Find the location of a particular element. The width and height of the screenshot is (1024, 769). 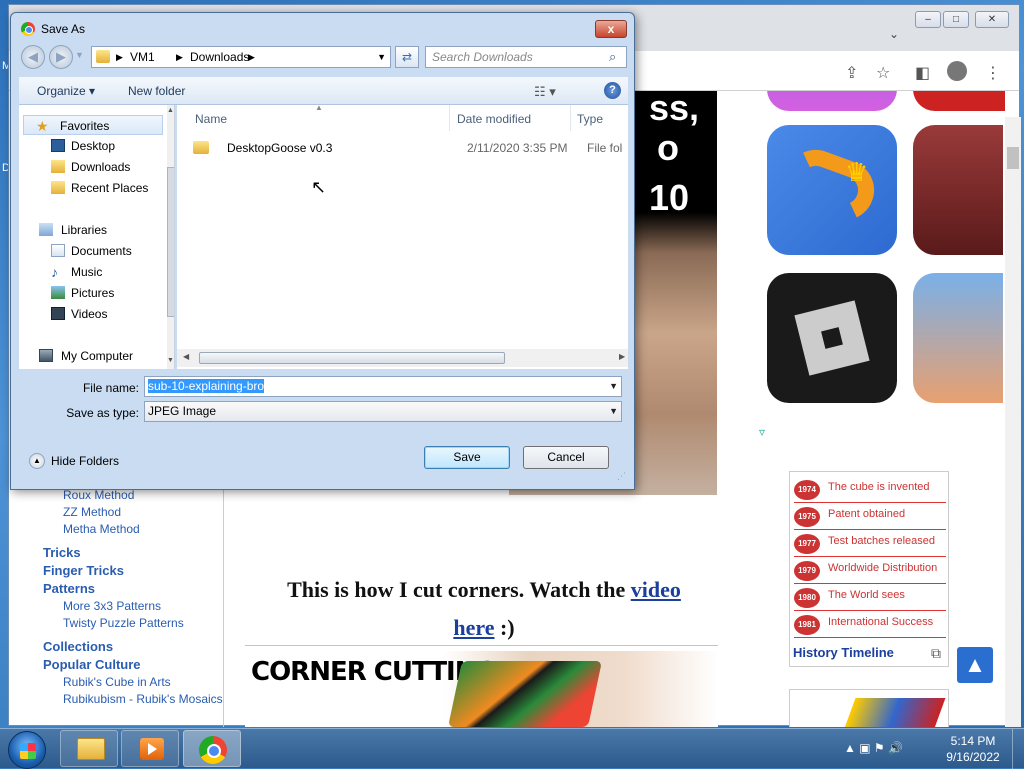

nav-scrollbar: ▲ ▼ is located at coordinates (170, 237).